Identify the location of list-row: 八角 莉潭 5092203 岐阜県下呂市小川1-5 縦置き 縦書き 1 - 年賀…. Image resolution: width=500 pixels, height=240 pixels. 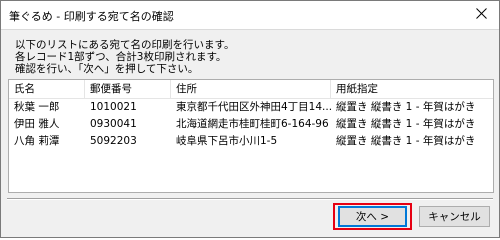
(251, 141).